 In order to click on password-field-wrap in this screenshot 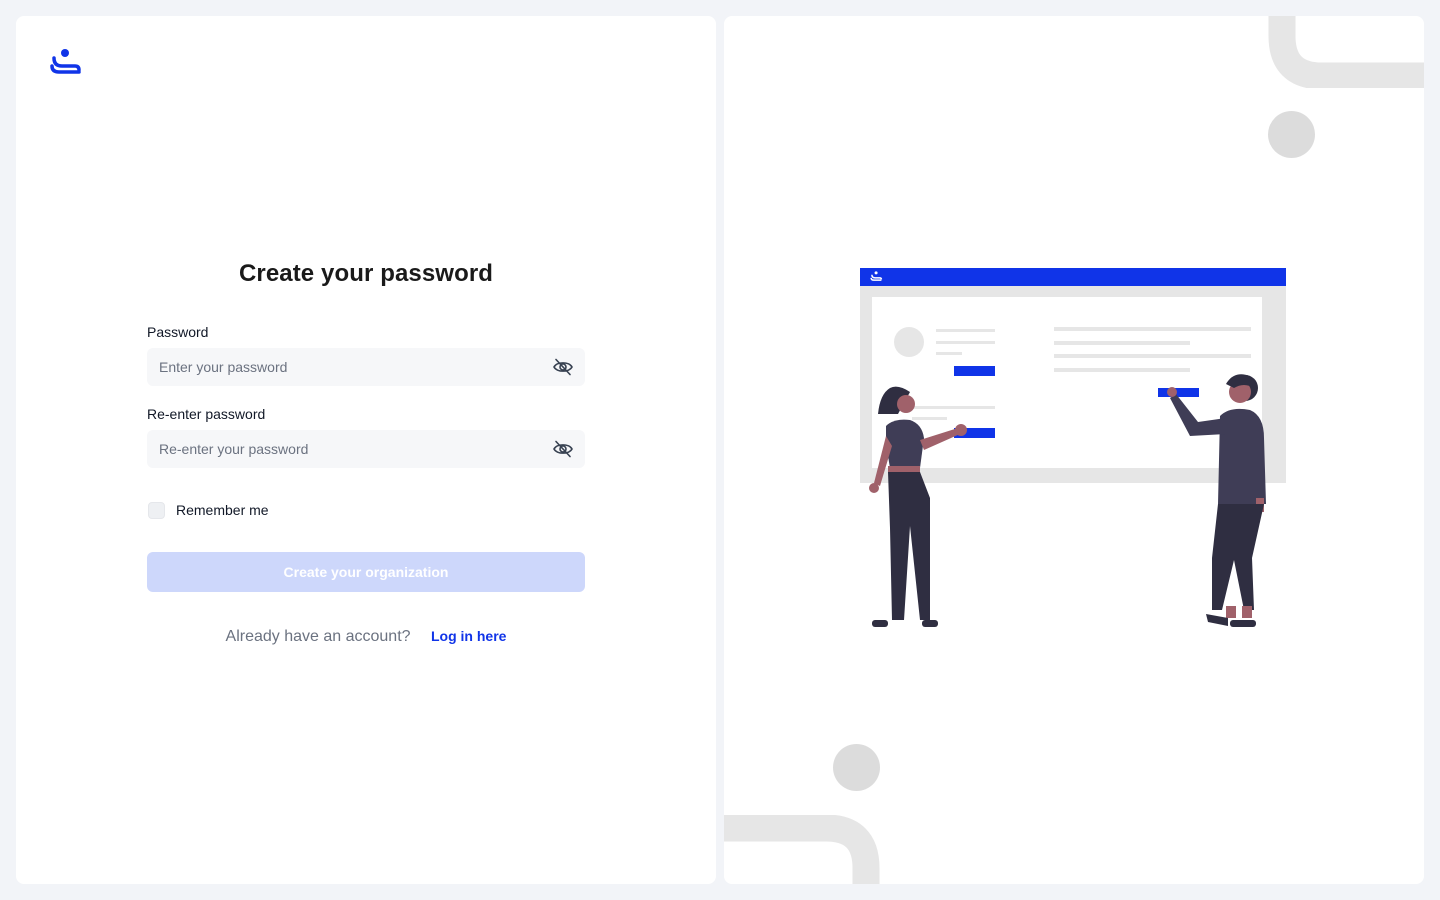, I will do `click(366, 367)`.